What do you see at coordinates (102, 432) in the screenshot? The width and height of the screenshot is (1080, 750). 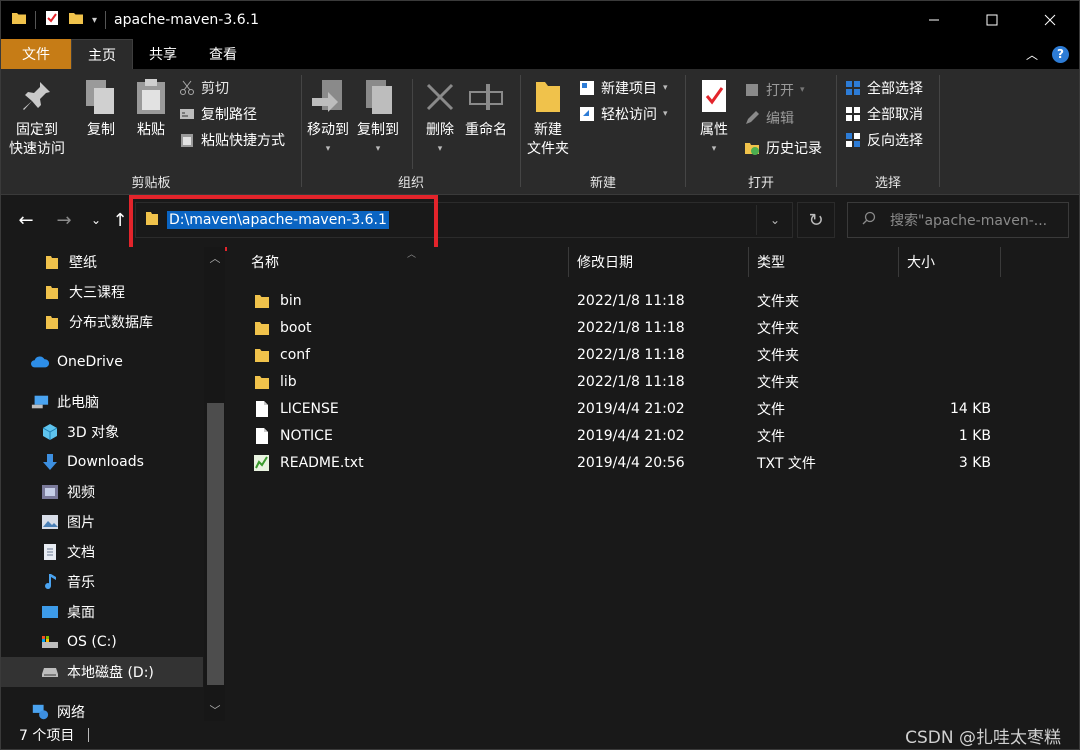 I see `nav-item-3d-objects: 3D 对象` at bounding box center [102, 432].